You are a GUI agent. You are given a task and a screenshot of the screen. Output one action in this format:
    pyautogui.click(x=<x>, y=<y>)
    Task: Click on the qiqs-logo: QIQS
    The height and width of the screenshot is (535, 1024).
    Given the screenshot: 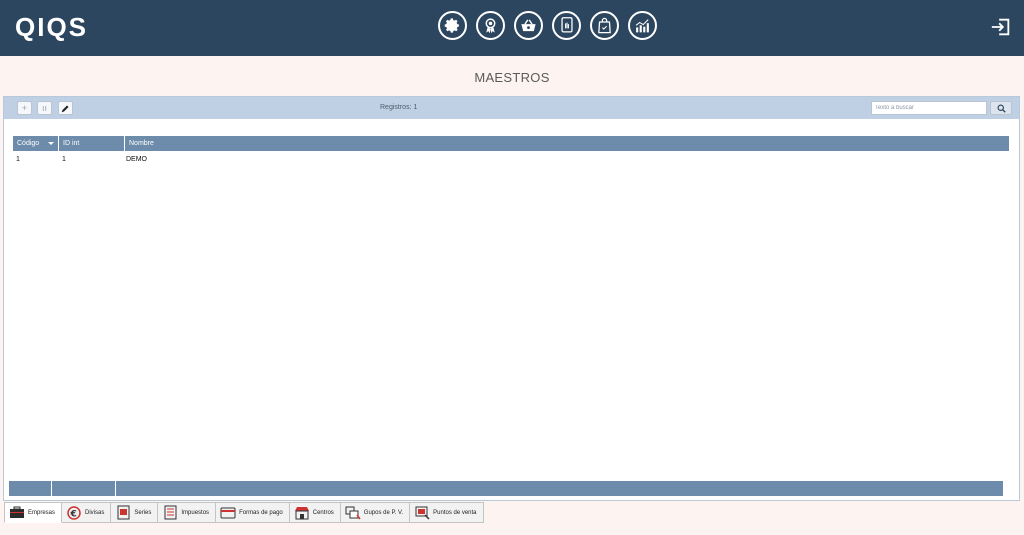 What is the action you would take?
    pyautogui.click(x=57, y=27)
    